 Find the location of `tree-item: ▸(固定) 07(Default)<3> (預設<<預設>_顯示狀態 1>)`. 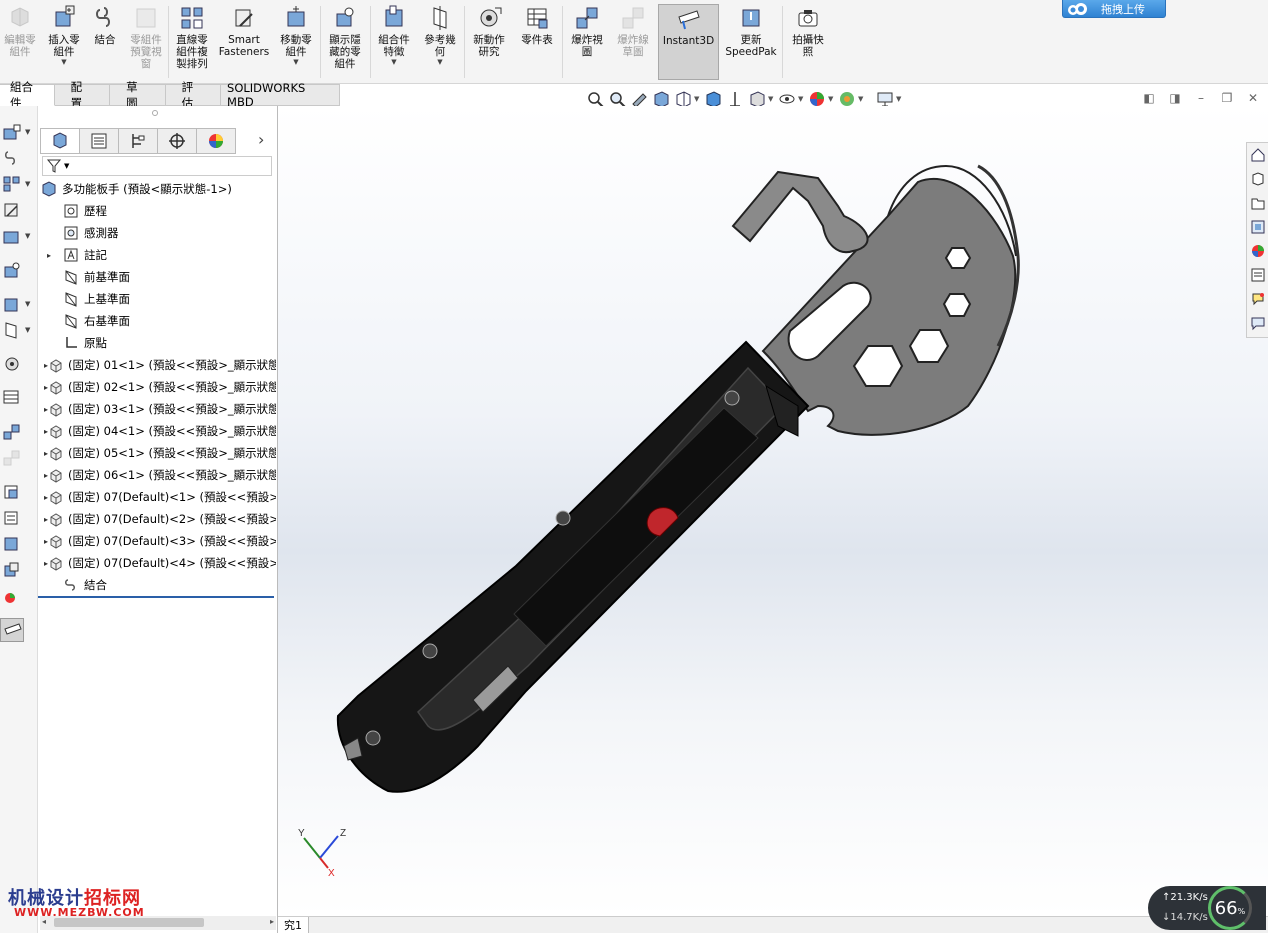

tree-item: ▸(固定) 07(Default)<3> (預設<<預設>_顯示狀態 1>) is located at coordinates (157, 541).